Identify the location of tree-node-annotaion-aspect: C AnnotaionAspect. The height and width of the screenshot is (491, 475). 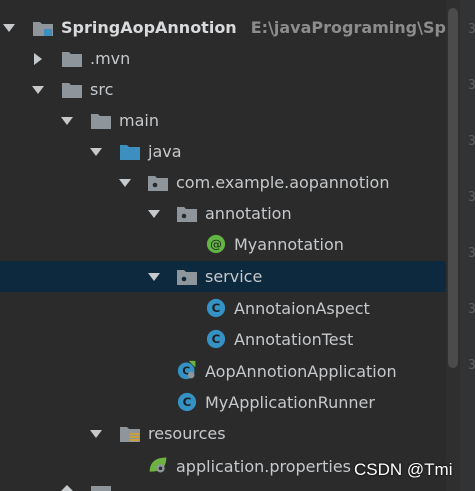
(223, 308).